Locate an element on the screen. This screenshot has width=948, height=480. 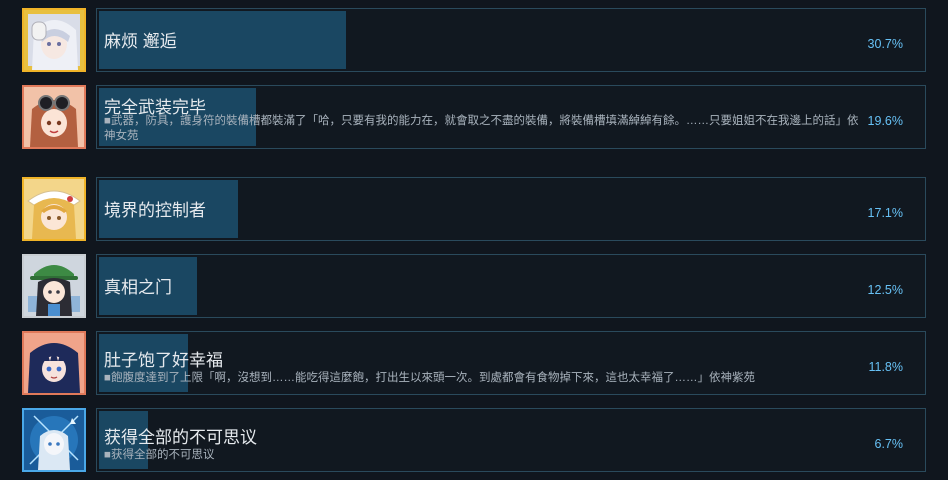
achievement-title: 获得全部的不可思议 is located at coordinates (180, 437).